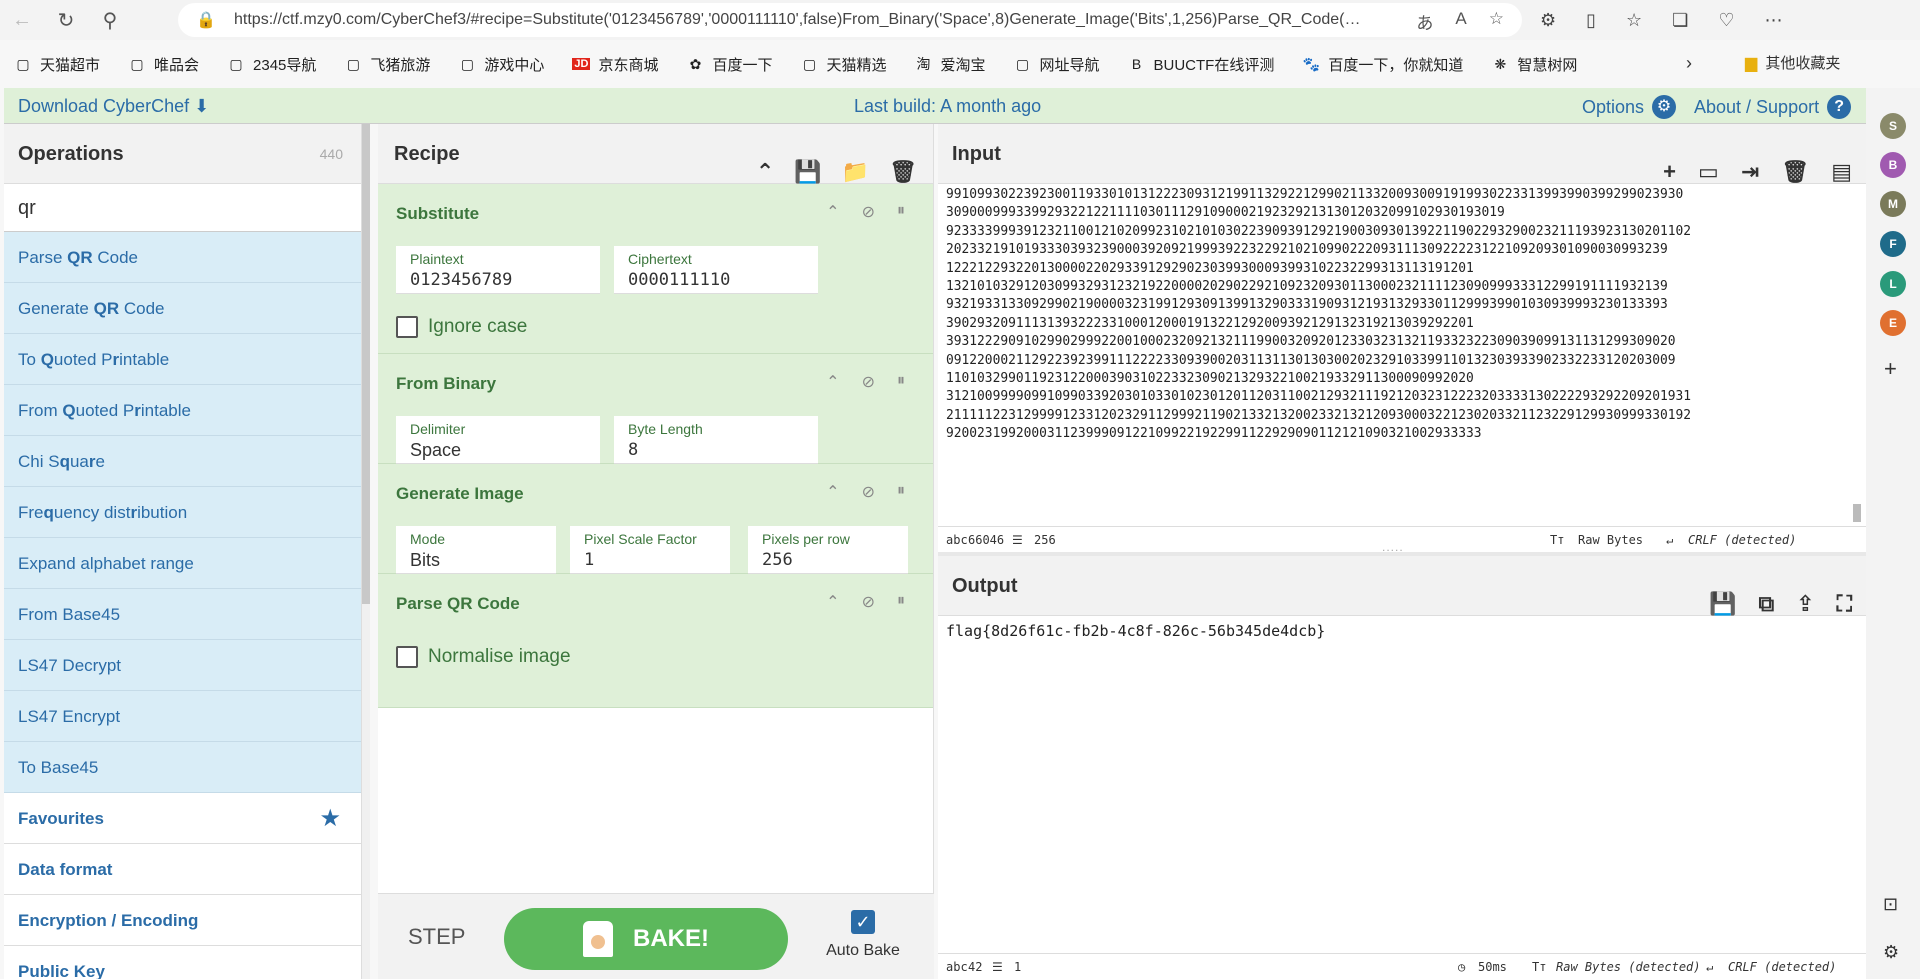 The image size is (1920, 979). What do you see at coordinates (1891, 952) in the screenshot?
I see `settings-icon: ⚙` at bounding box center [1891, 952].